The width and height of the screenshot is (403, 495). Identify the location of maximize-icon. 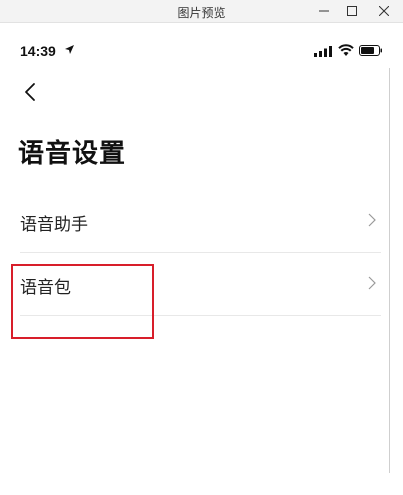
(352, 11).